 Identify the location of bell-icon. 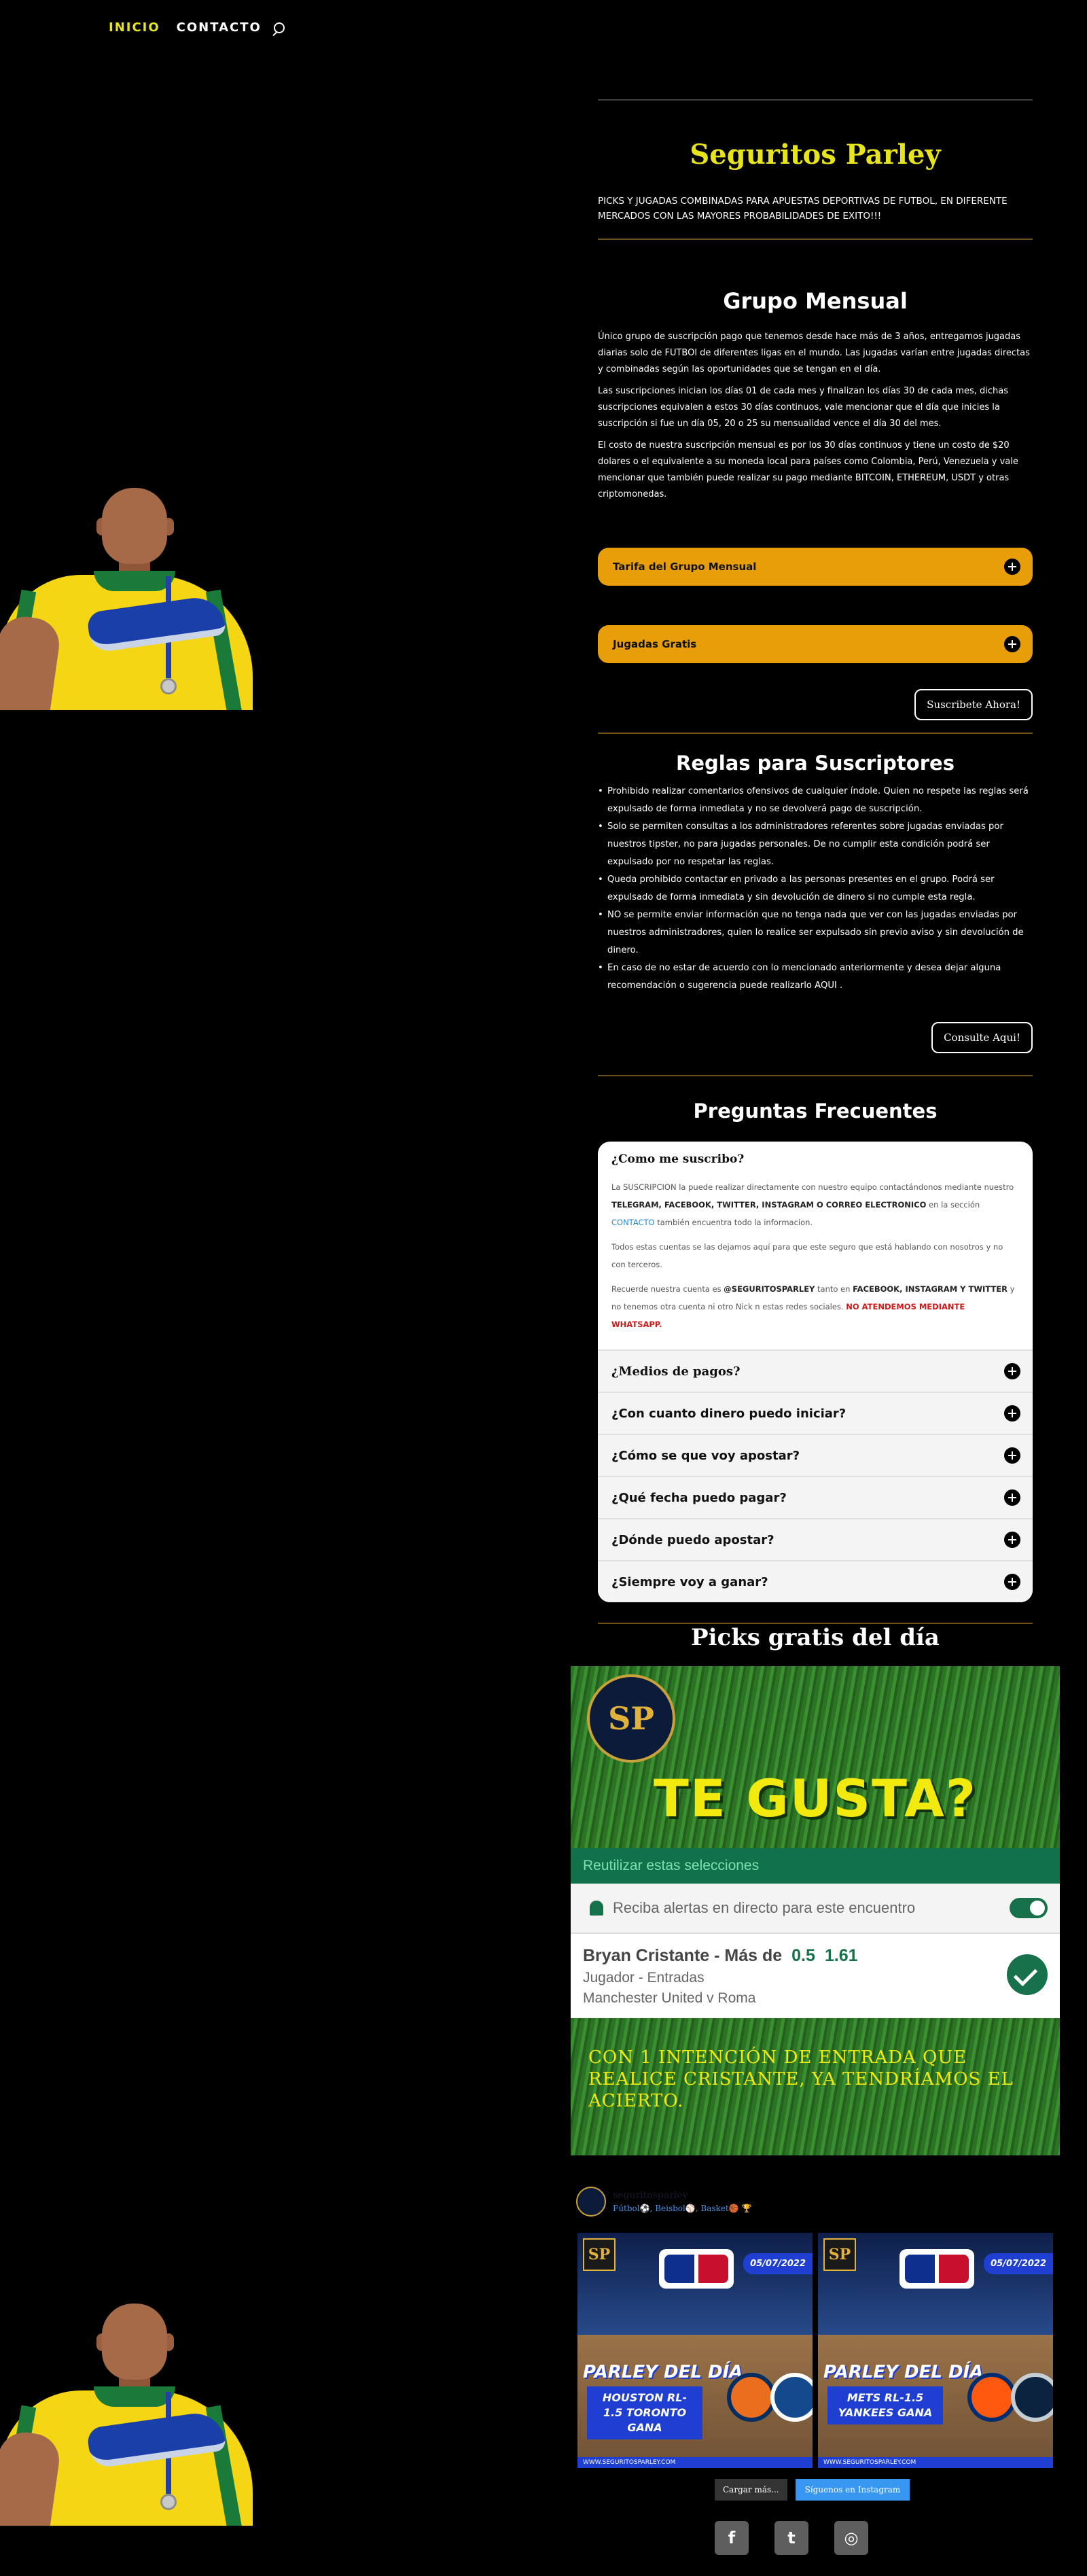
(596, 1908).